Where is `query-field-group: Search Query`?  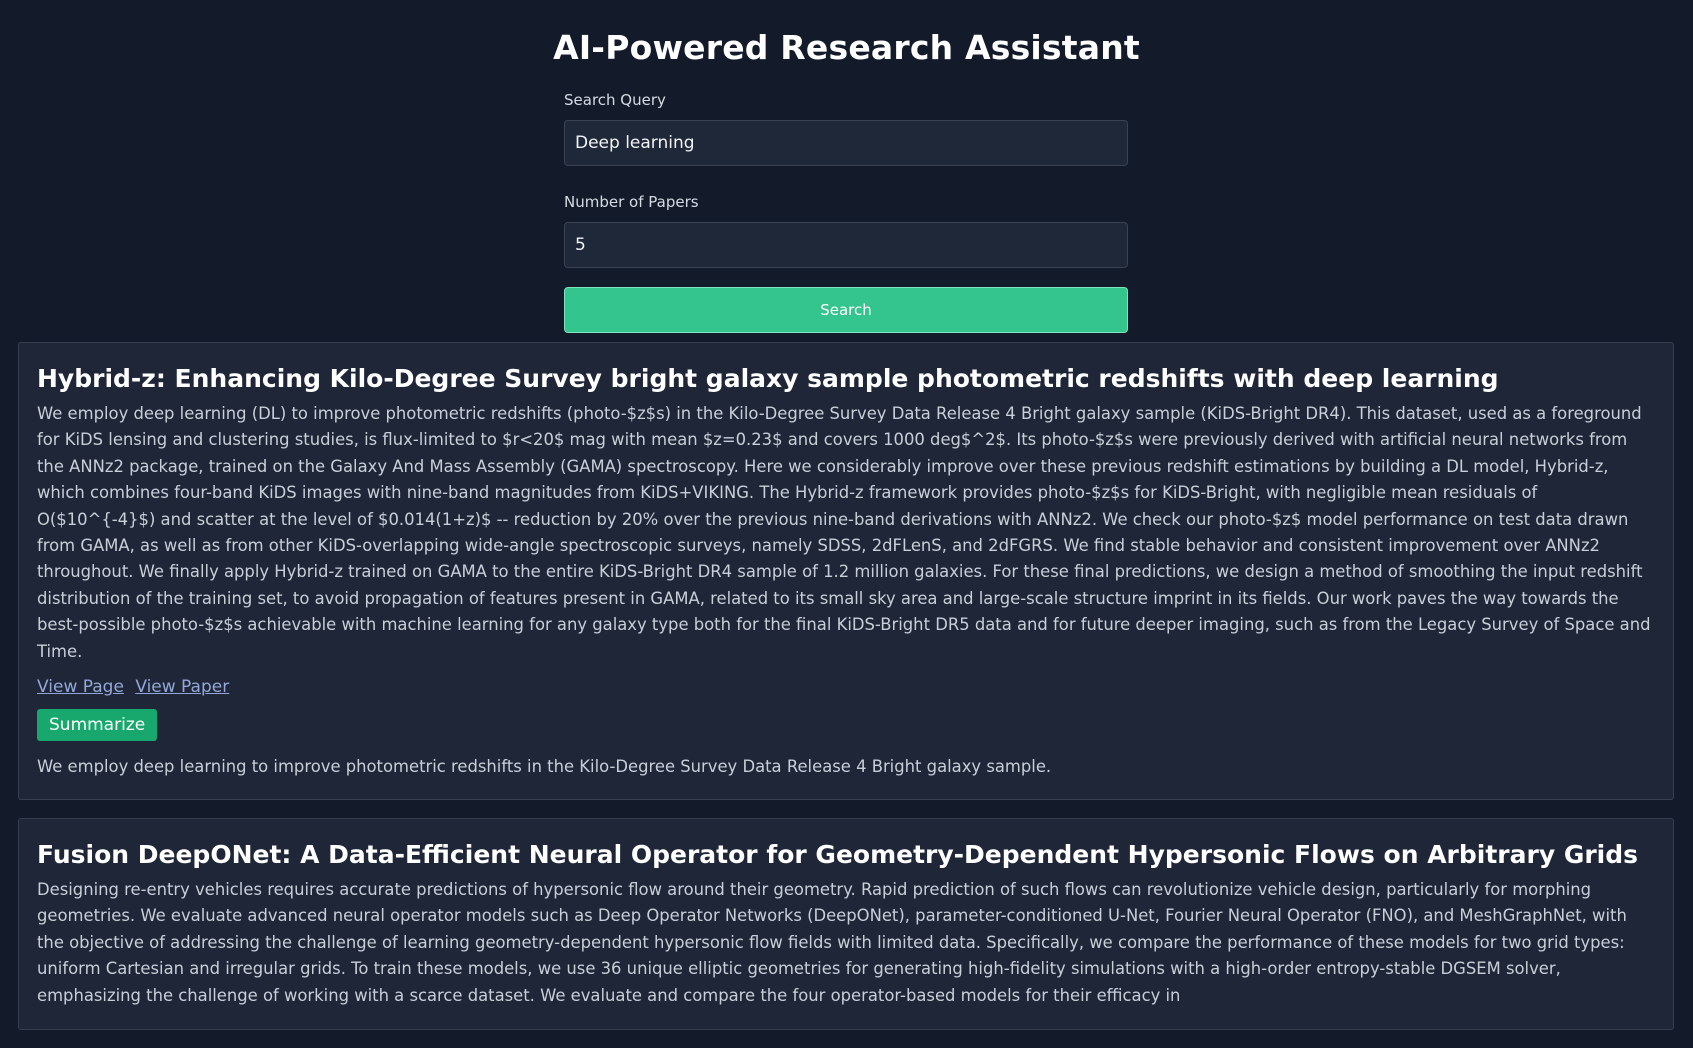
query-field-group: Search Query is located at coordinates (846, 128).